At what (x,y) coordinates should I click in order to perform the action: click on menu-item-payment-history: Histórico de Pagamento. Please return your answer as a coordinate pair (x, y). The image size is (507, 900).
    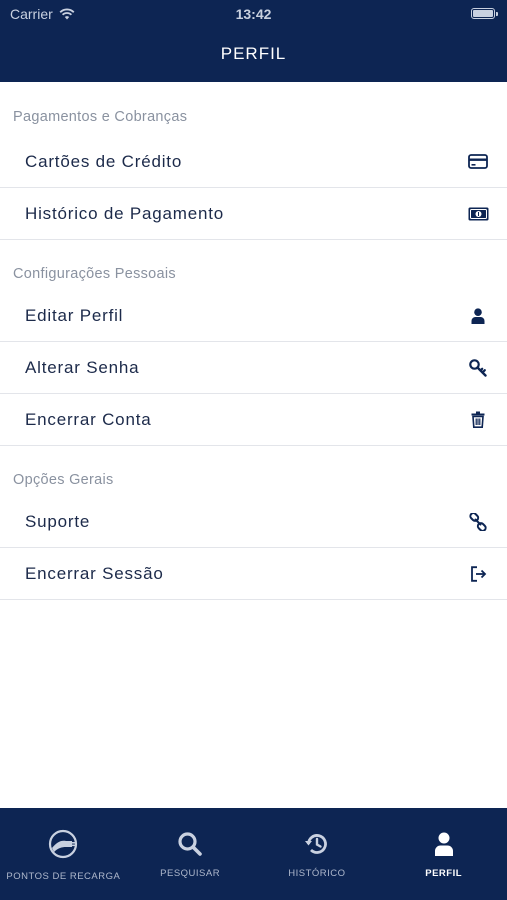
    Looking at the image, I should click on (253, 214).